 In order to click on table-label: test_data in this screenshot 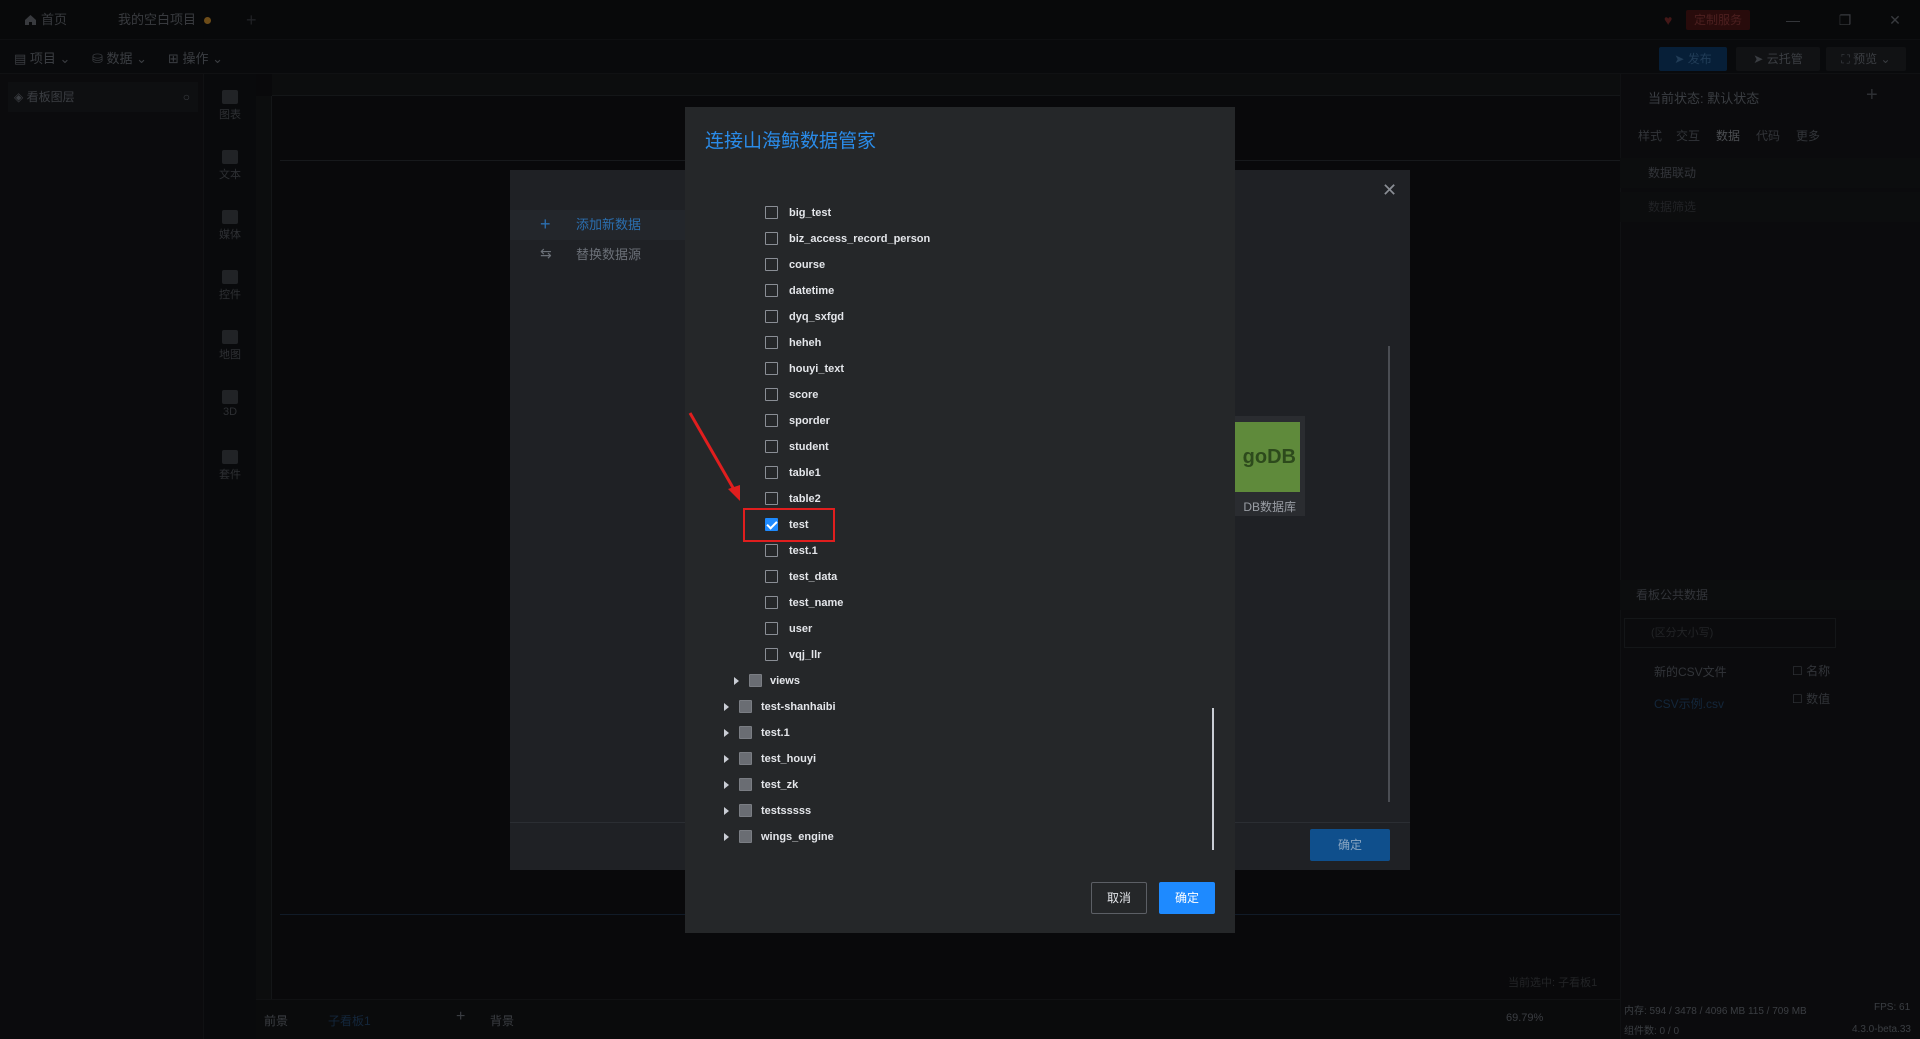, I will do `click(813, 577)`.